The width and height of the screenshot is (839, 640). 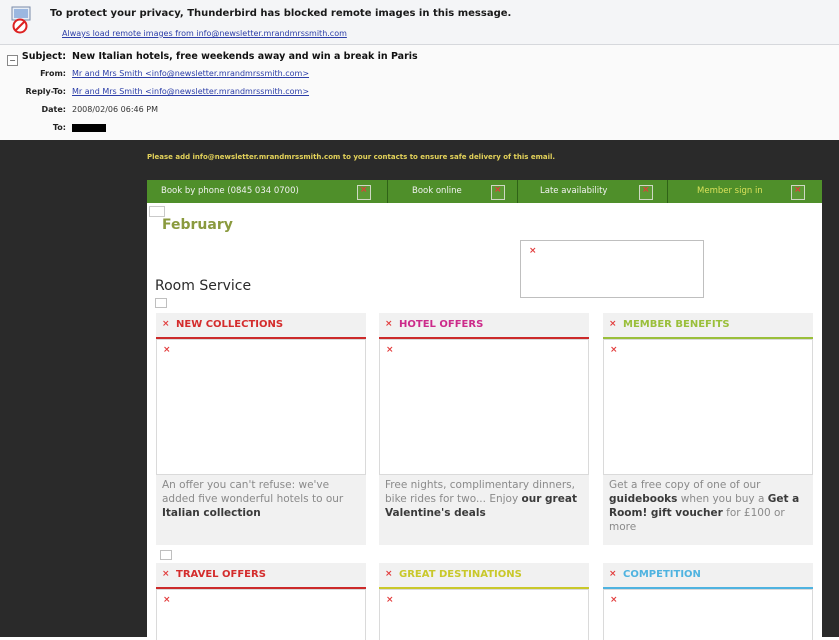 I want to click on card-title: COMPETITION, so click(x=662, y=574).